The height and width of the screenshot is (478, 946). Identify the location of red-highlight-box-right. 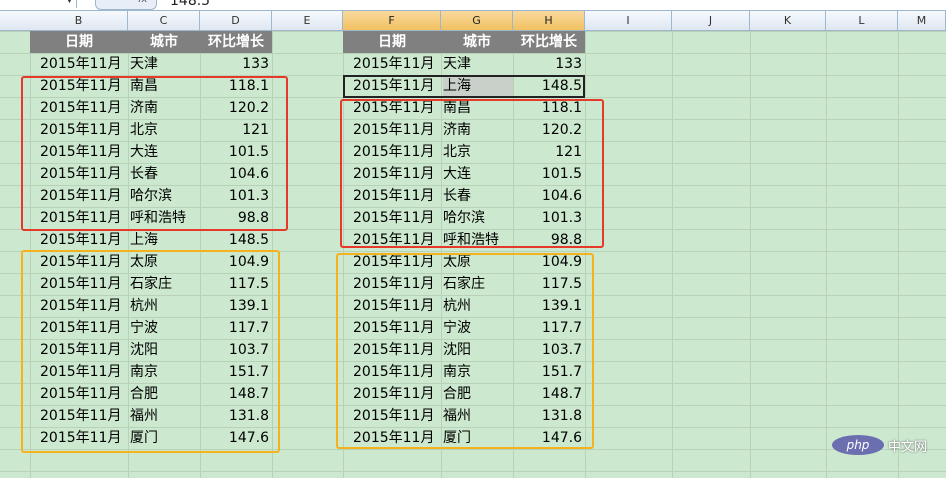
(472, 173).